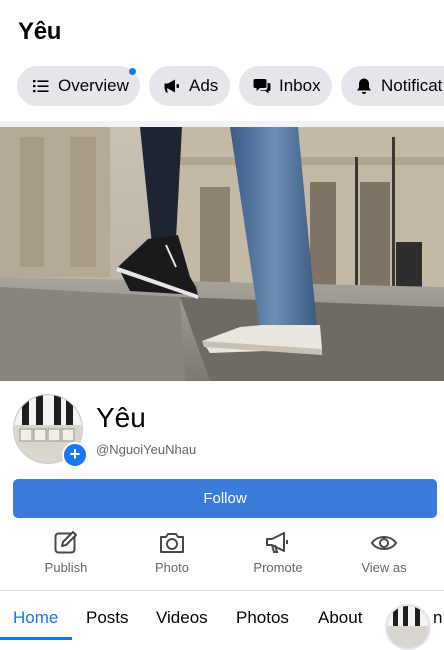 Image resolution: width=444 pixels, height=650 pixels. What do you see at coordinates (437, 618) in the screenshot?
I see `tab-partial: n` at bounding box center [437, 618].